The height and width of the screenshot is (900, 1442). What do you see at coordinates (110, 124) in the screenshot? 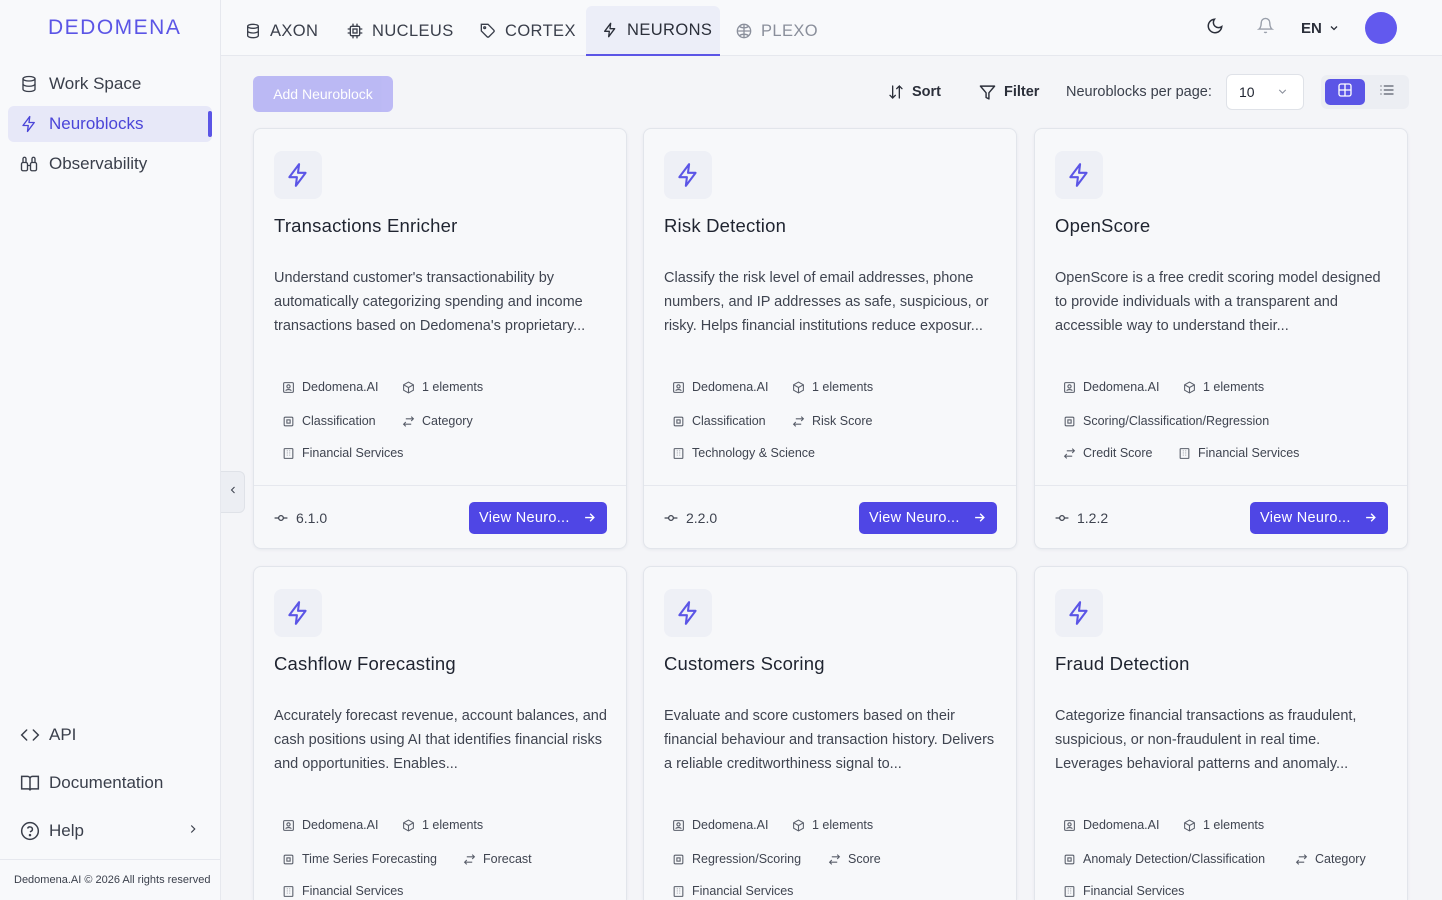
I see `sidebar-item-neuroblocks: Neuroblocks` at bounding box center [110, 124].